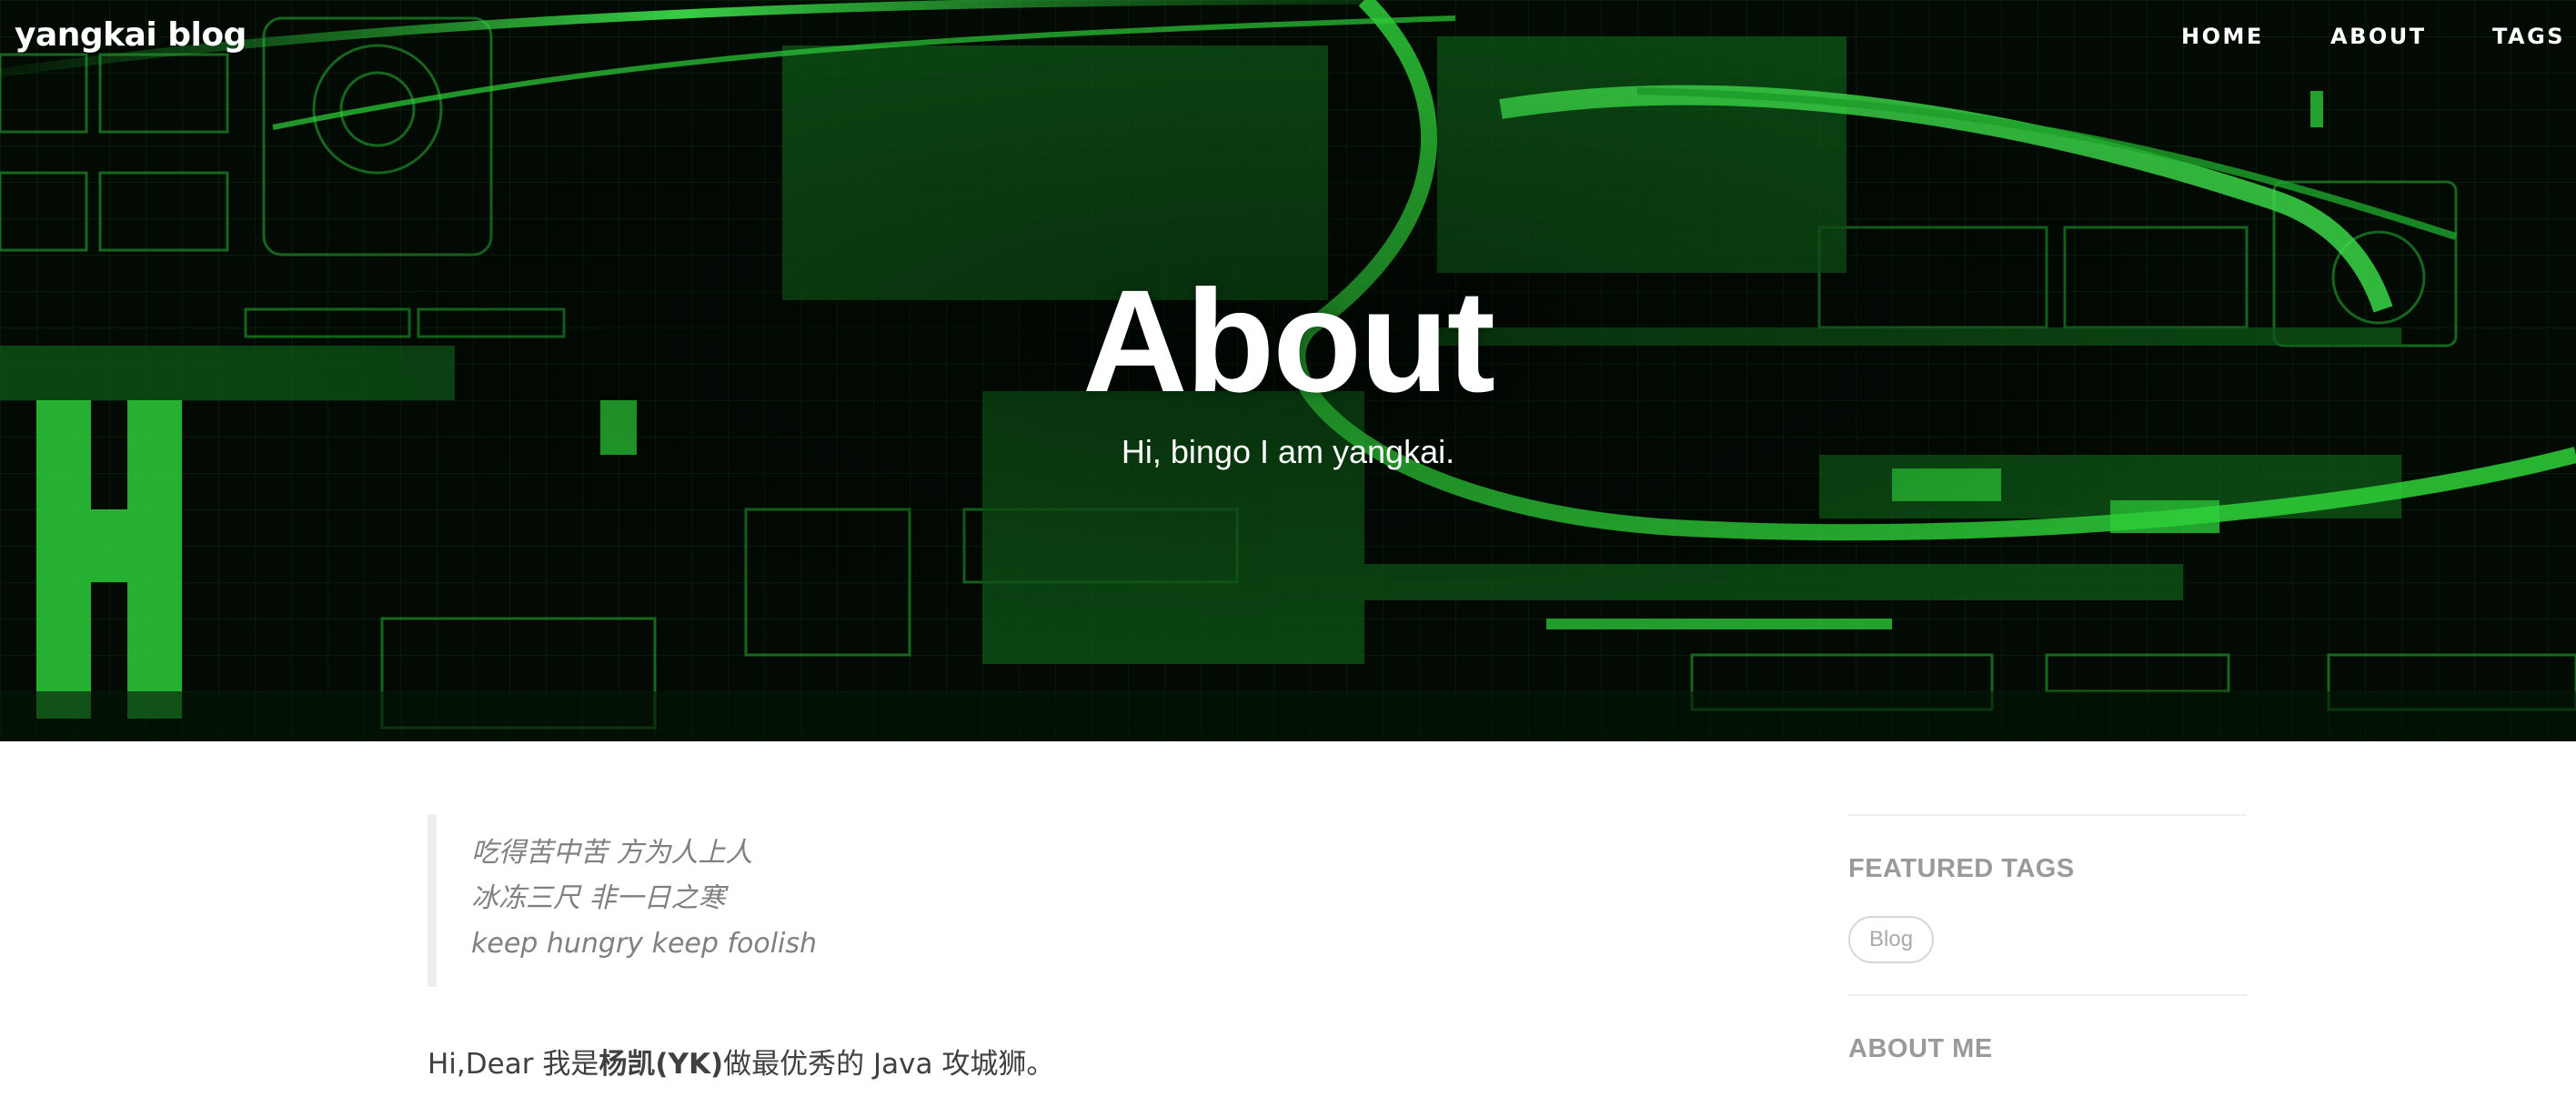  What do you see at coordinates (1961, 868) in the screenshot?
I see `featured-tags-heading: FEATURED TAGS` at bounding box center [1961, 868].